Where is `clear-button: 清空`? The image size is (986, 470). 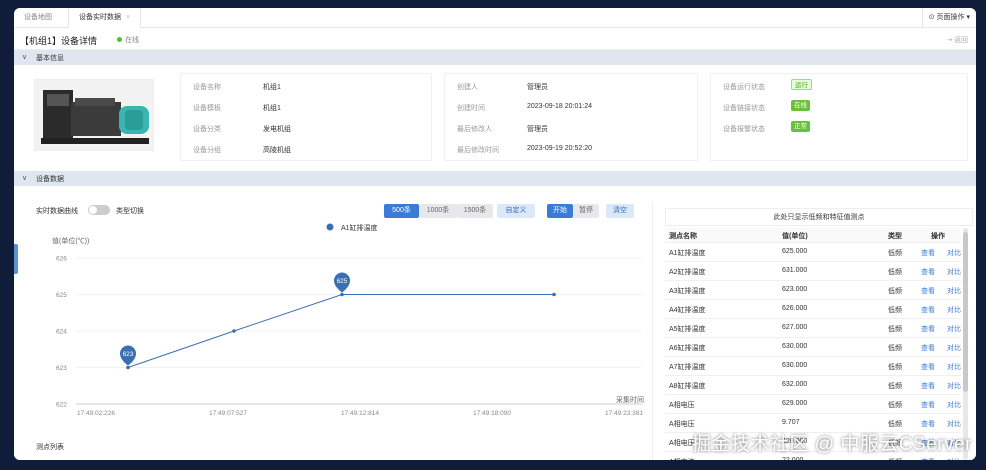
clear-button: 清空 is located at coordinates (620, 211).